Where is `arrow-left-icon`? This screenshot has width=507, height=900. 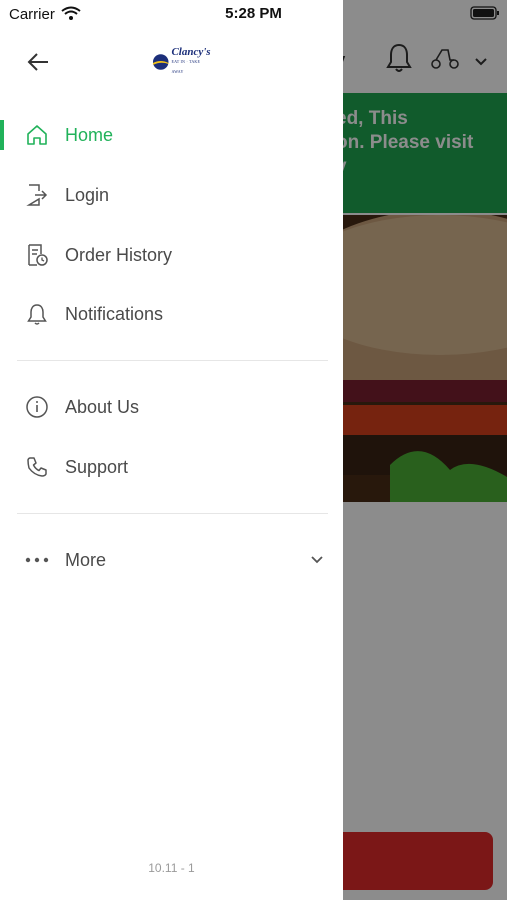
arrow-left-icon is located at coordinates (38, 64).